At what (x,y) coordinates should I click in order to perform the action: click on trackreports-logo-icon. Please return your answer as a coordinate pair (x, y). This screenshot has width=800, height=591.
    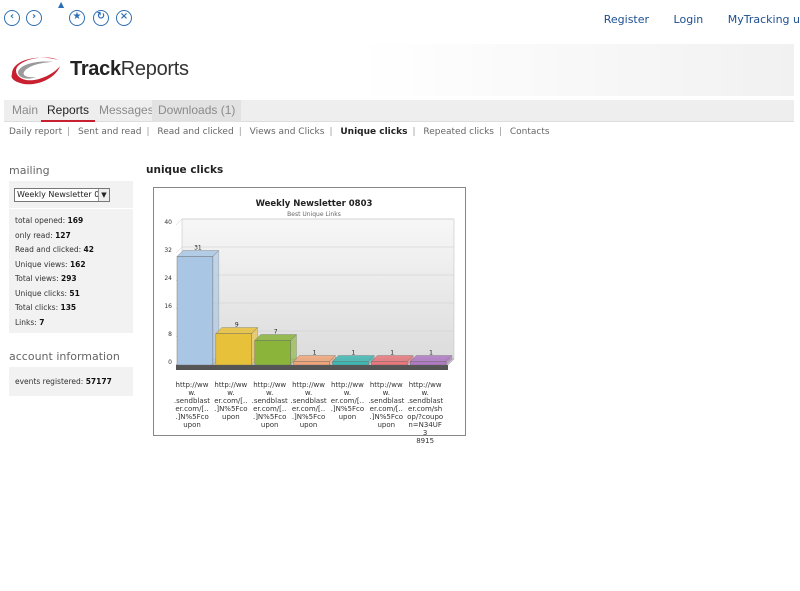
    Looking at the image, I should click on (35, 71).